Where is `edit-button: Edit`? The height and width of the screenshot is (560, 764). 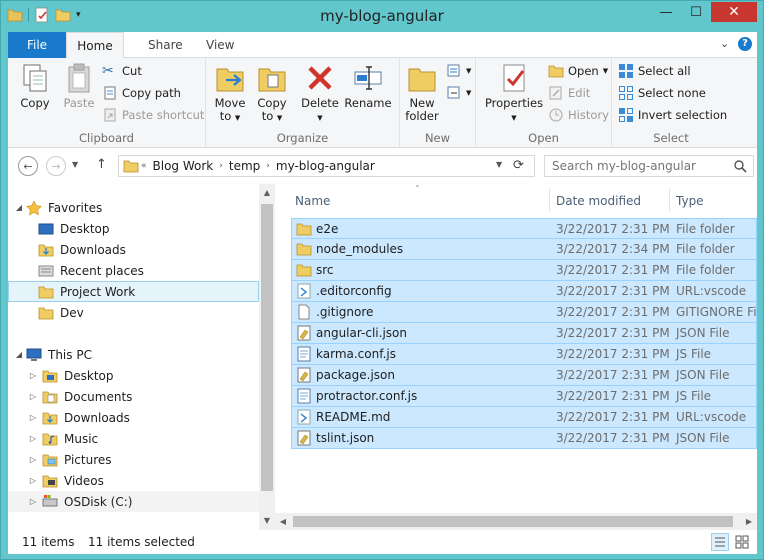
edit-button: Edit is located at coordinates (569, 93).